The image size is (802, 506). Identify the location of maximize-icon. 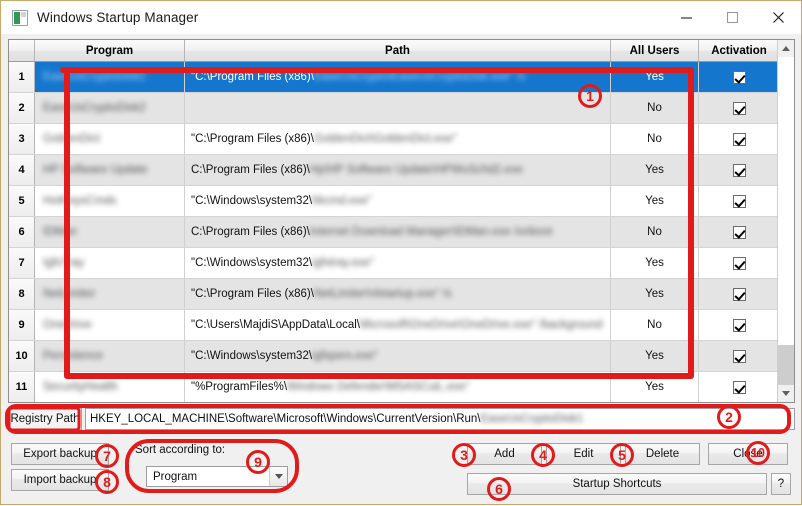
(732, 17).